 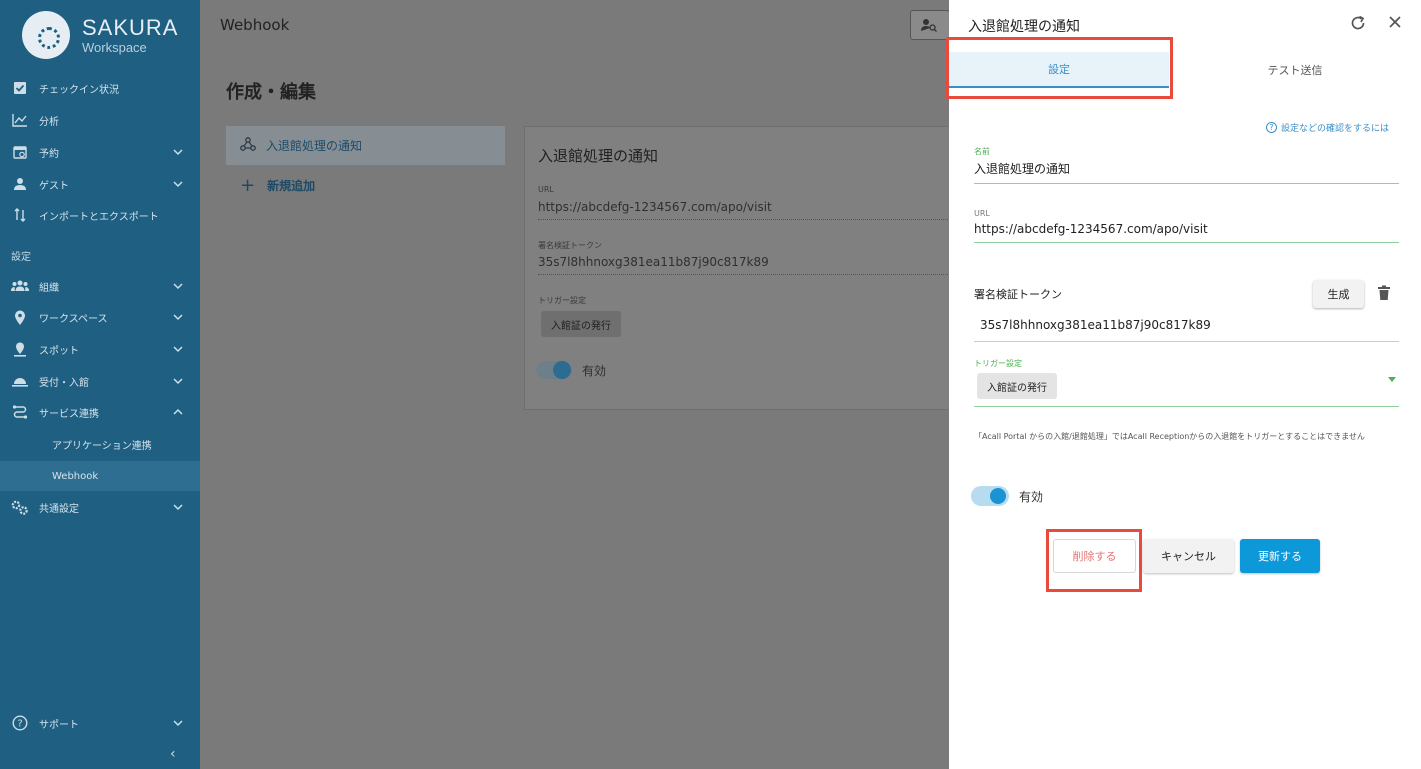 What do you see at coordinates (59, 351) in the screenshot?
I see `sidebar-item-label: スポット` at bounding box center [59, 351].